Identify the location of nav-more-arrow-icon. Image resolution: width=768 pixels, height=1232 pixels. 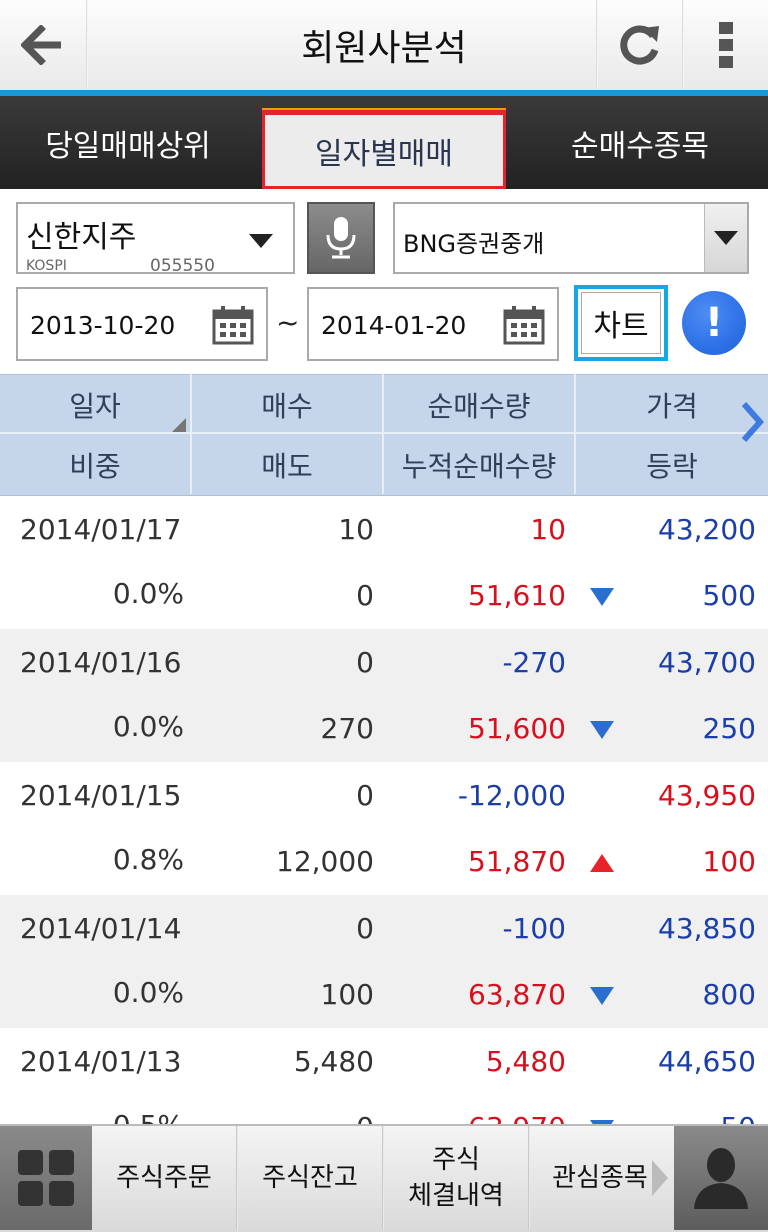
(660, 1178).